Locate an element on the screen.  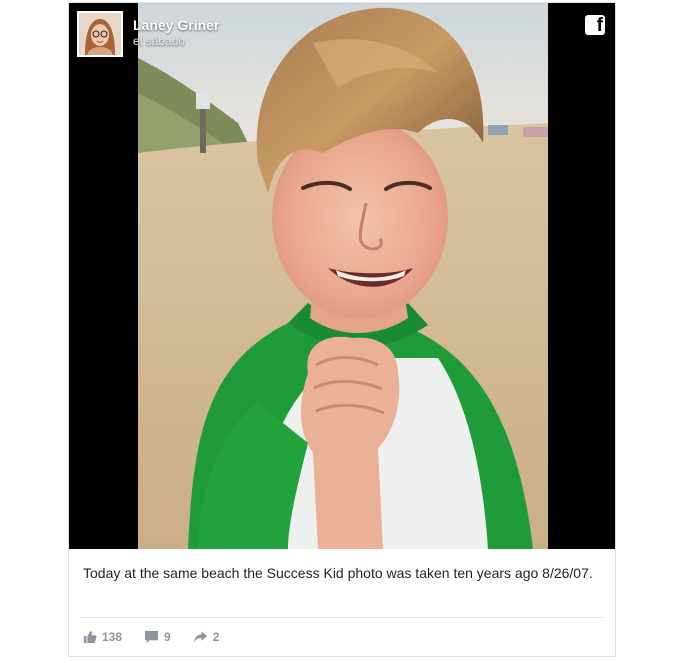
post-timestamp: el sábado is located at coordinates (176, 41).